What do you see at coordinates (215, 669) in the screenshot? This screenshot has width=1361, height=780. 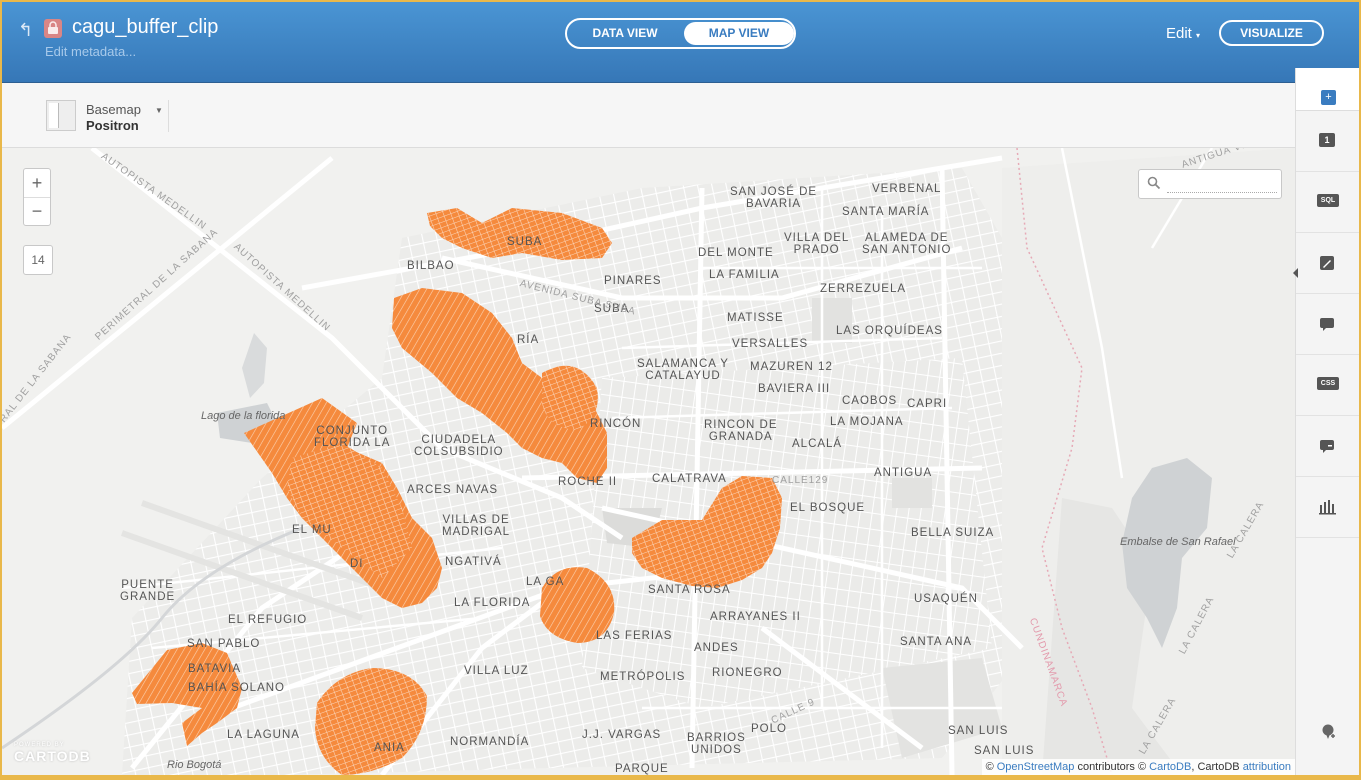 I see `map-label: BATAVIA` at bounding box center [215, 669].